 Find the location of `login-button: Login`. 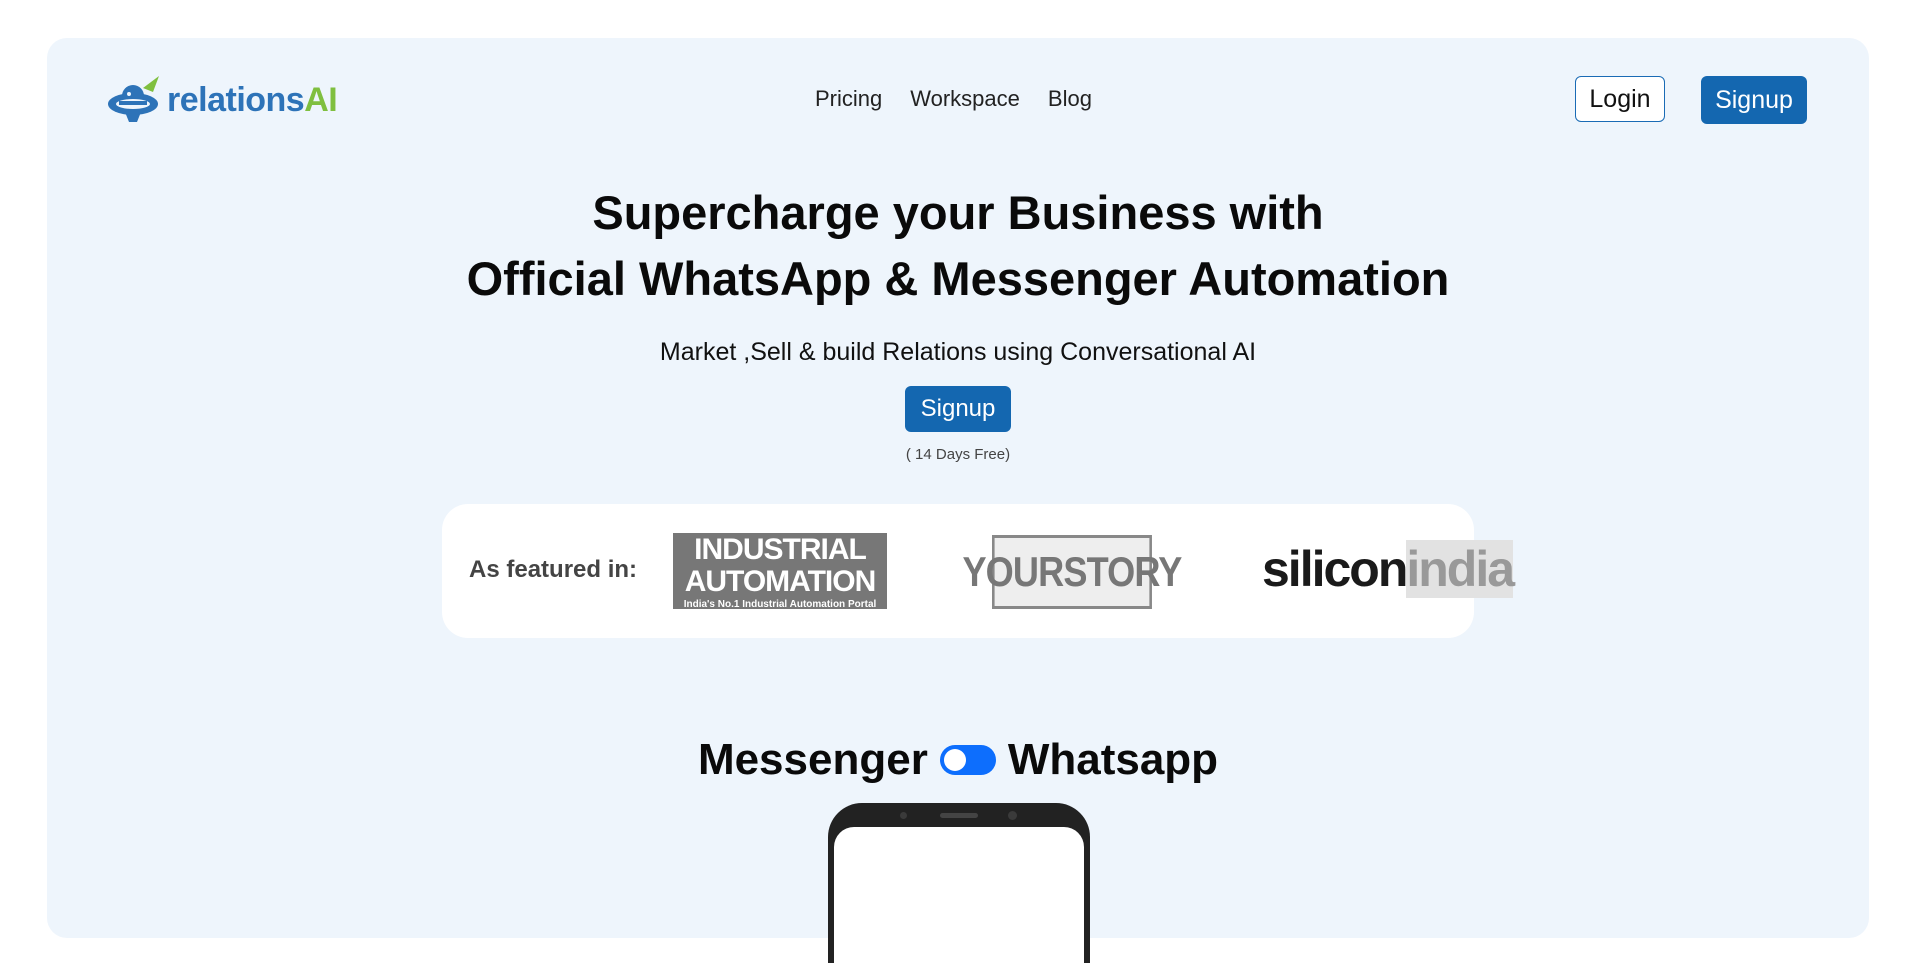

login-button: Login is located at coordinates (1620, 99).